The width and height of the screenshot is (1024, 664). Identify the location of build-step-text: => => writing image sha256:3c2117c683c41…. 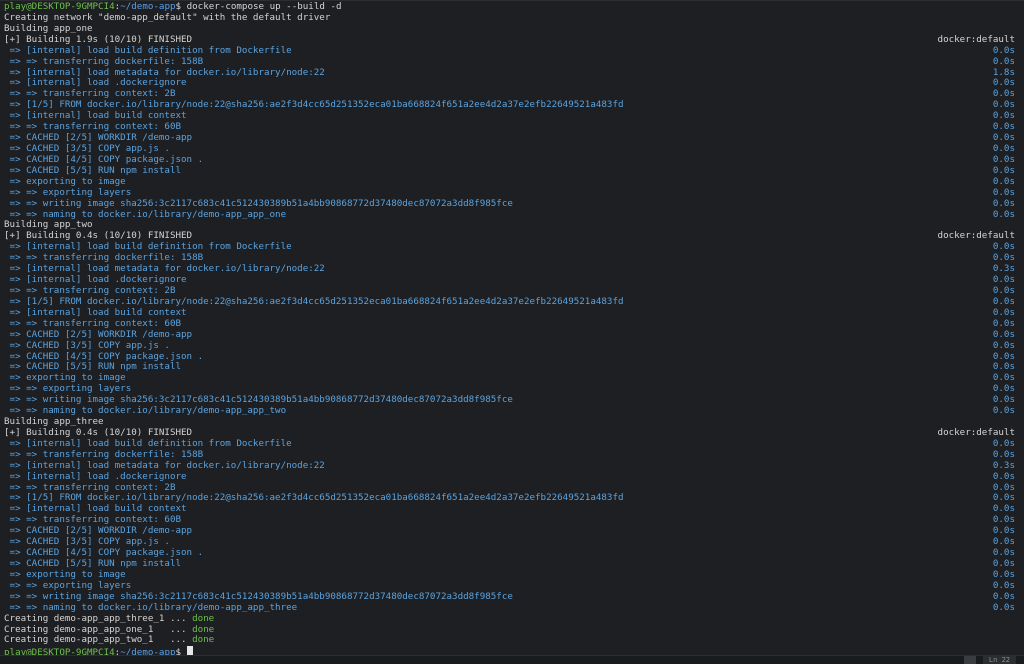
(258, 203).